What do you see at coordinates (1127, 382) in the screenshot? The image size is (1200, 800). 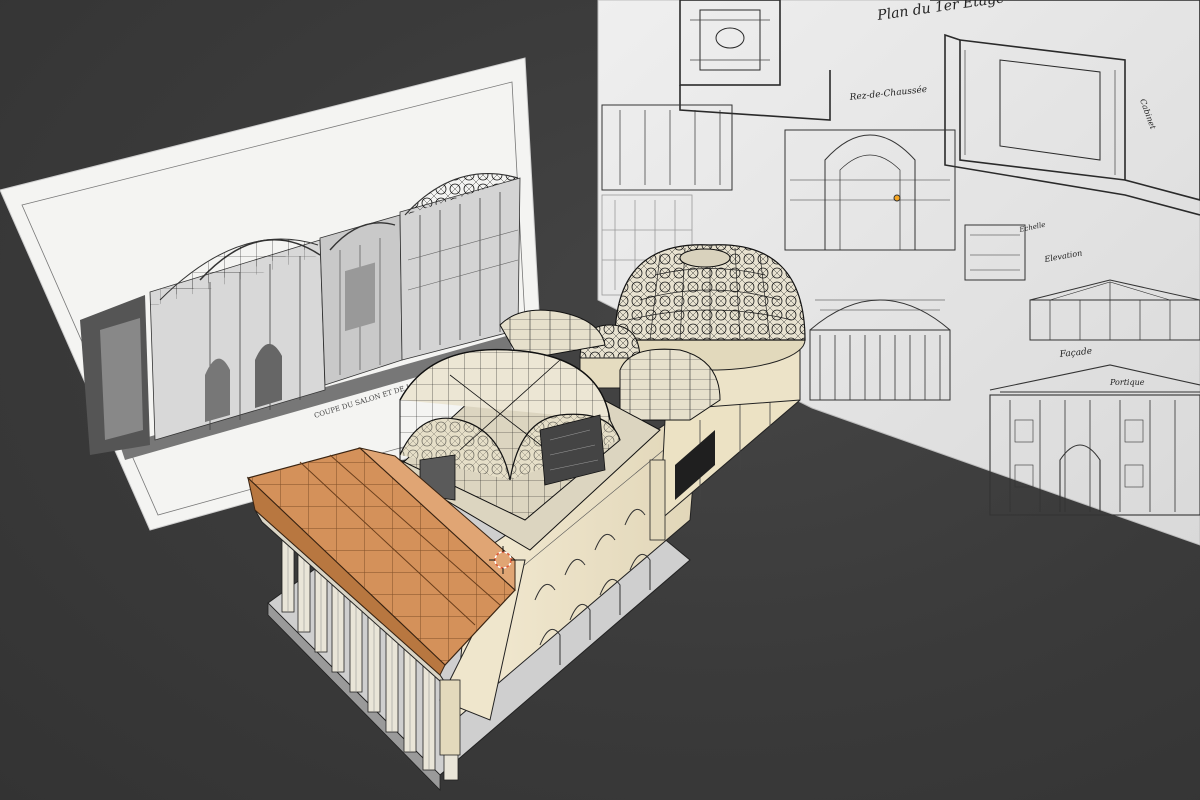 I see `plan-label-portico: Portique` at bounding box center [1127, 382].